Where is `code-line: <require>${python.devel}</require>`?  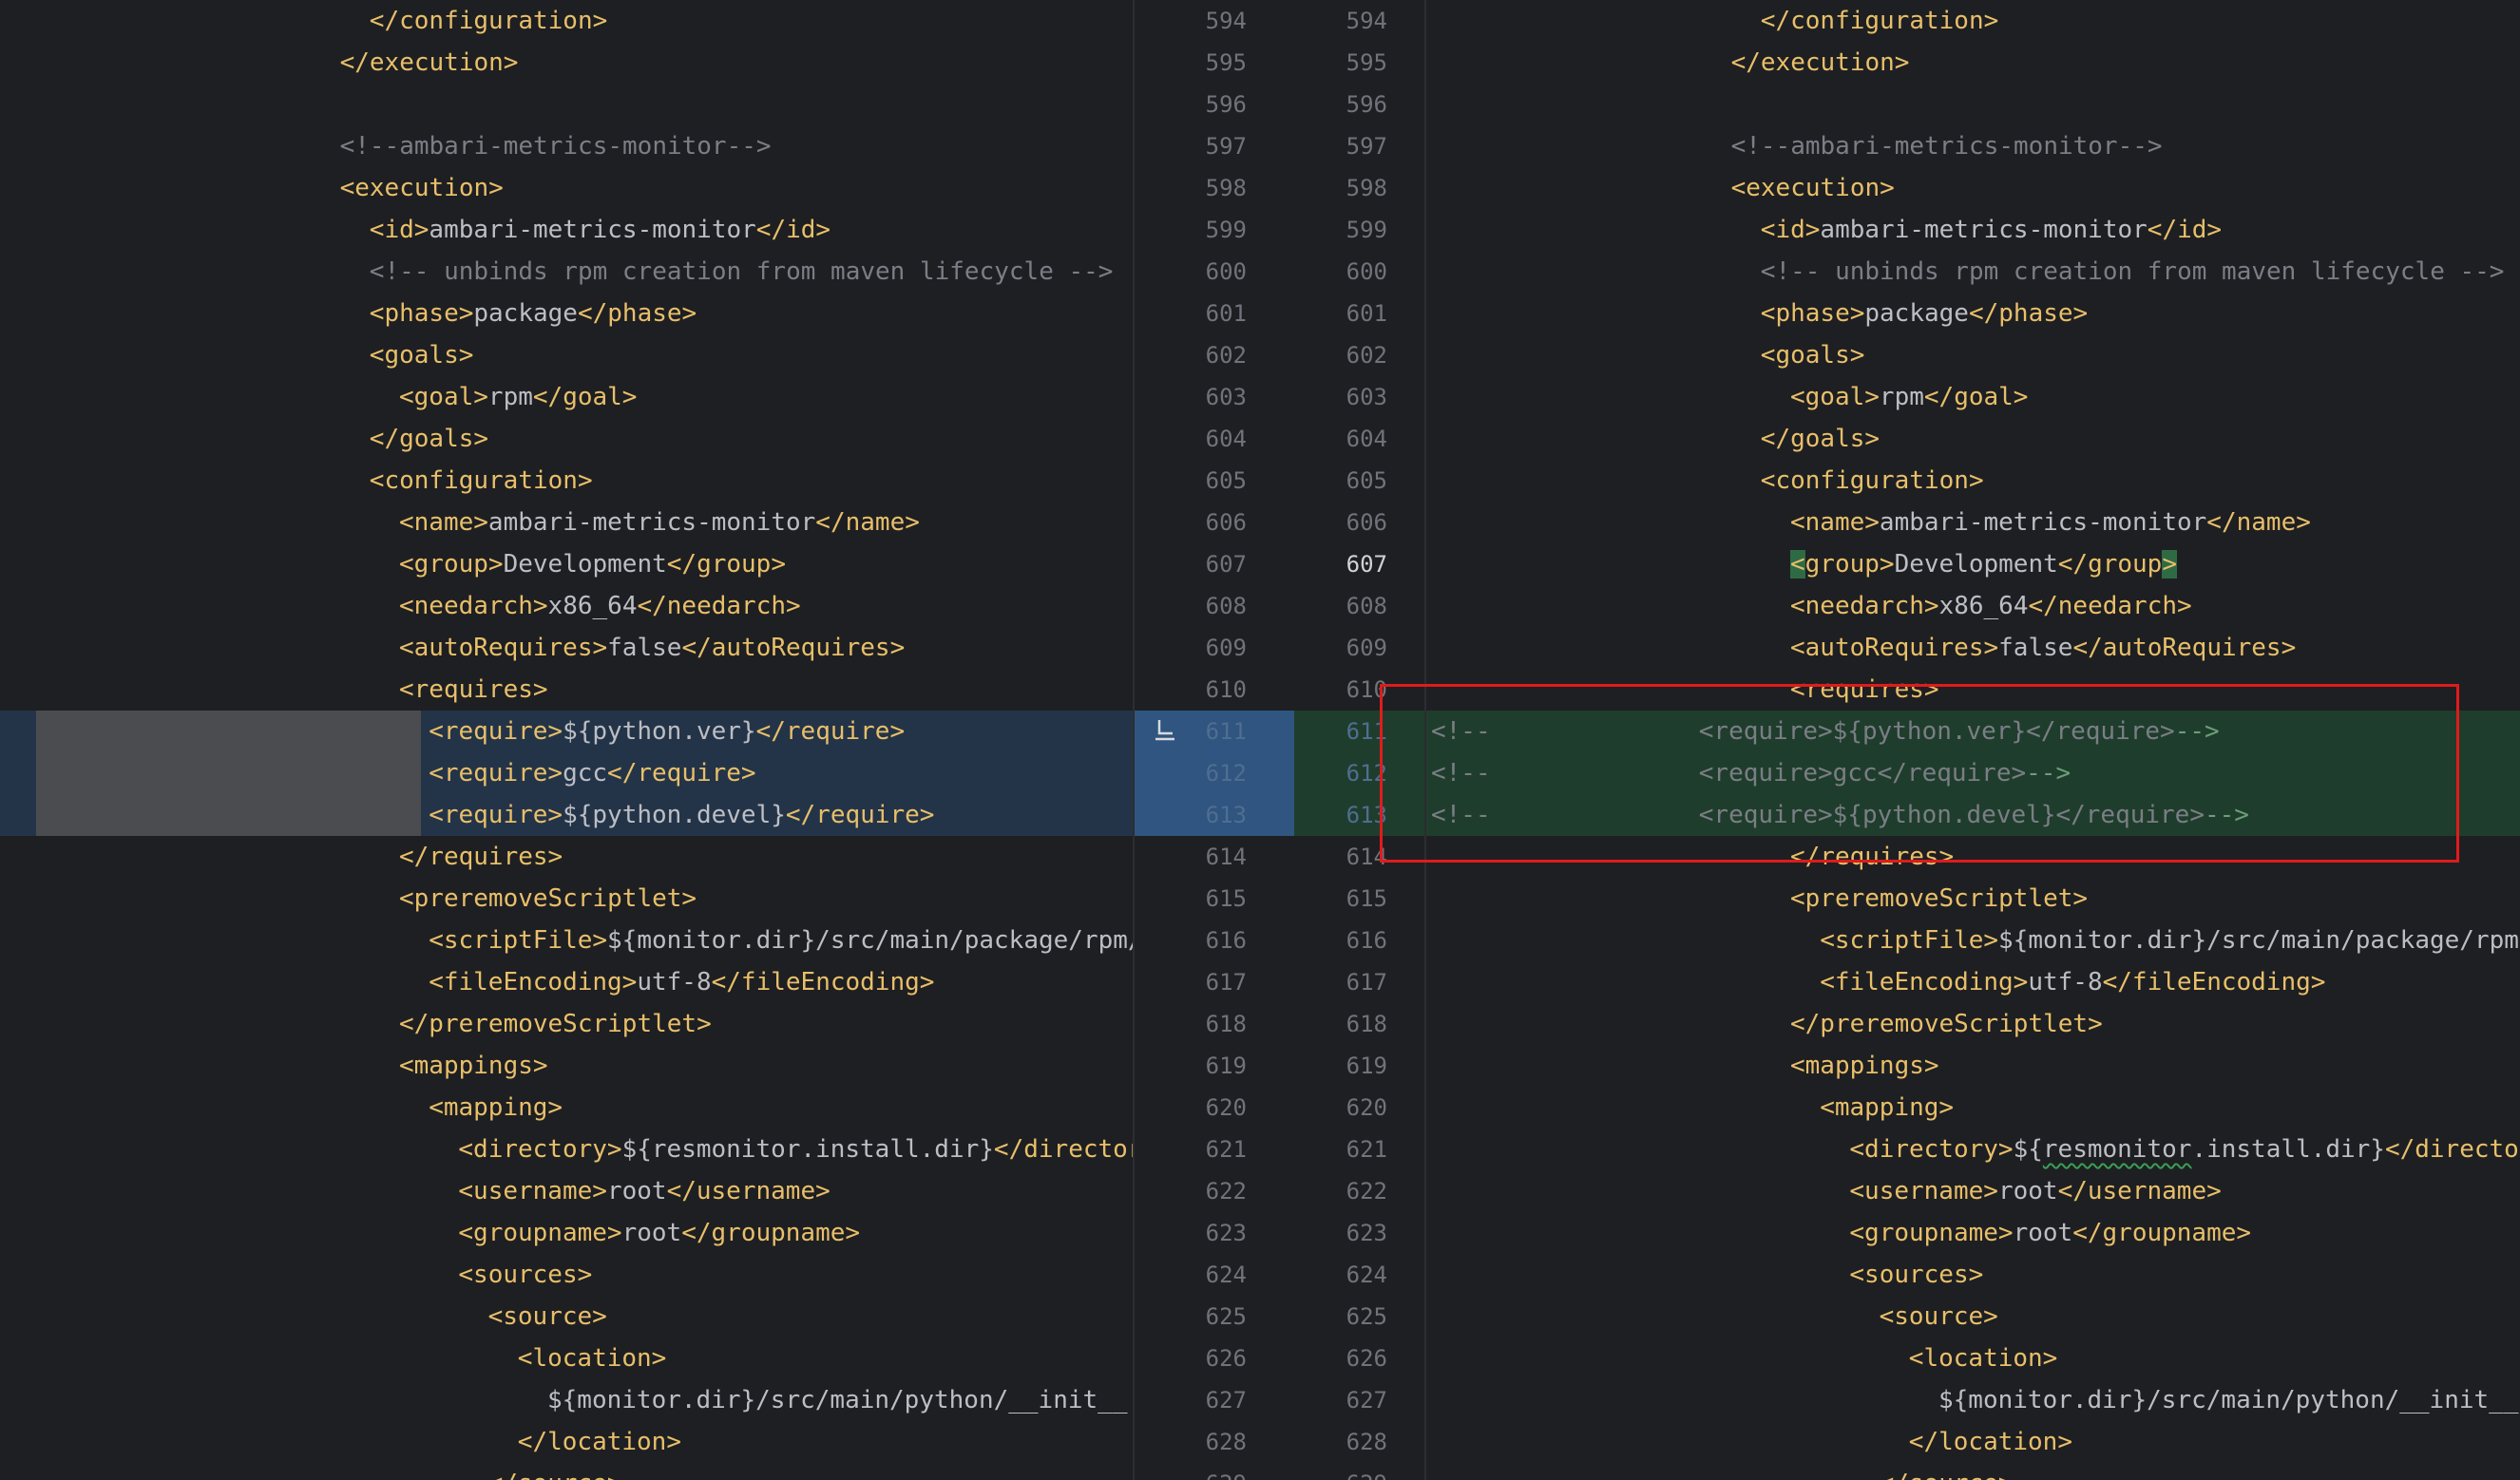
code-line: <require>${python.devel}</require> is located at coordinates (566, 815).